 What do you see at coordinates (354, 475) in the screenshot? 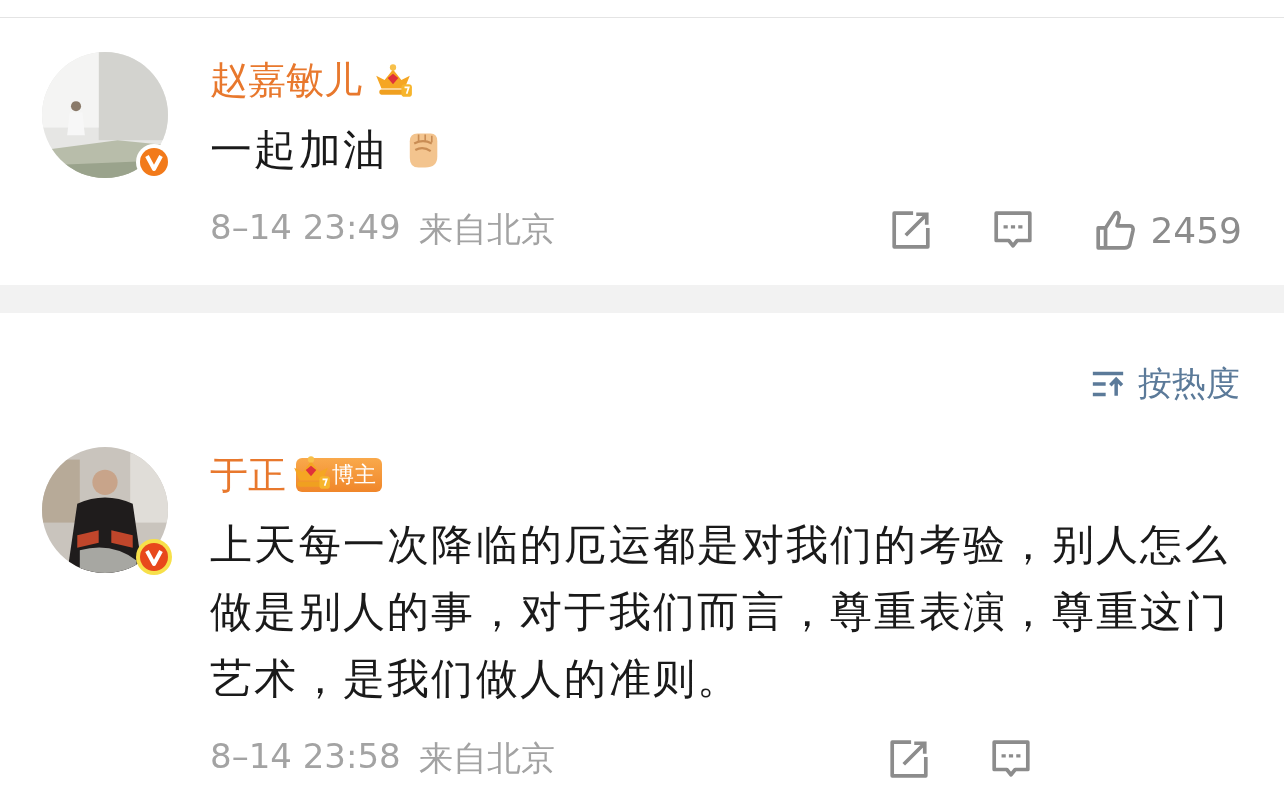
I see `badge-label: 博主` at bounding box center [354, 475].